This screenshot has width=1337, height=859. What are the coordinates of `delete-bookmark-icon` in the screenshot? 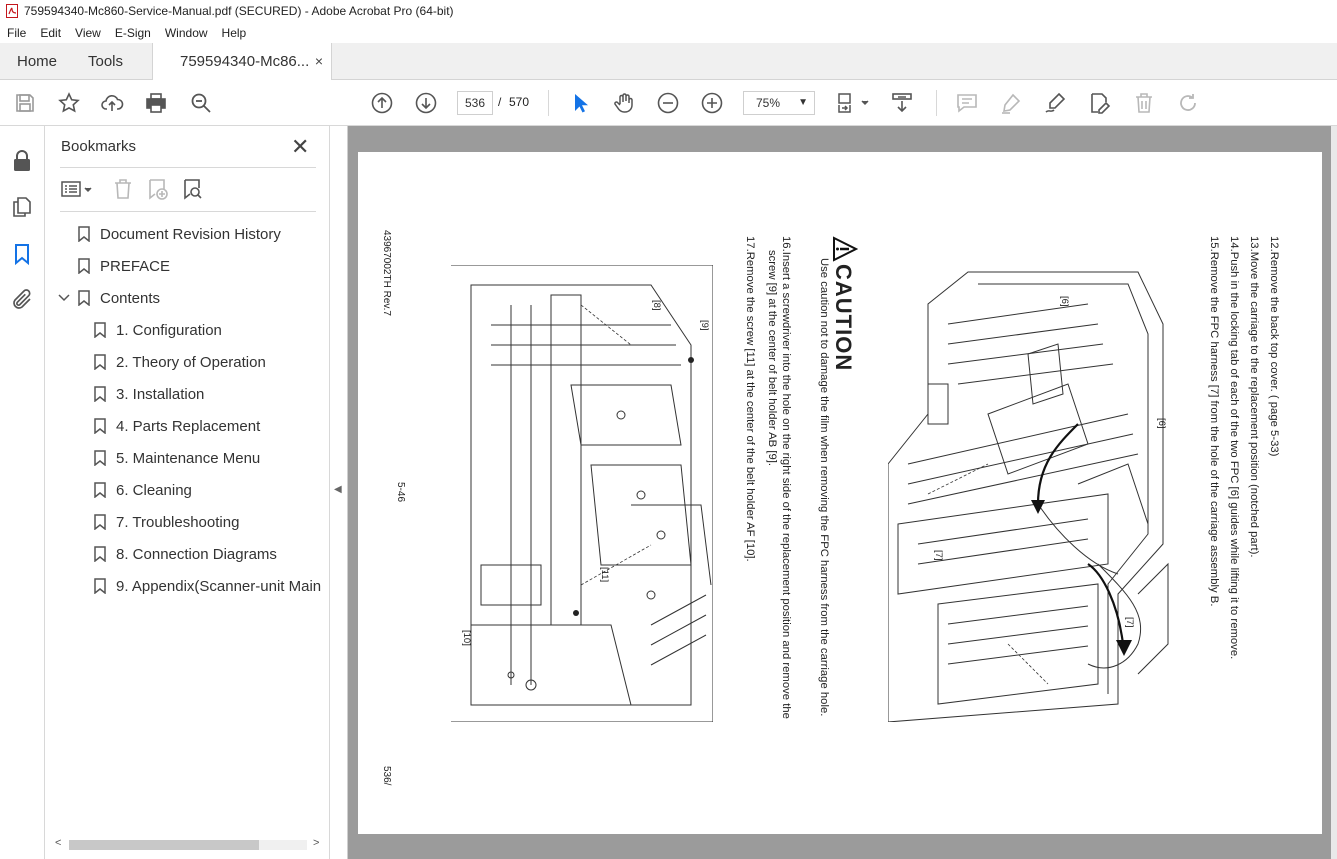 It's located at (123, 189).